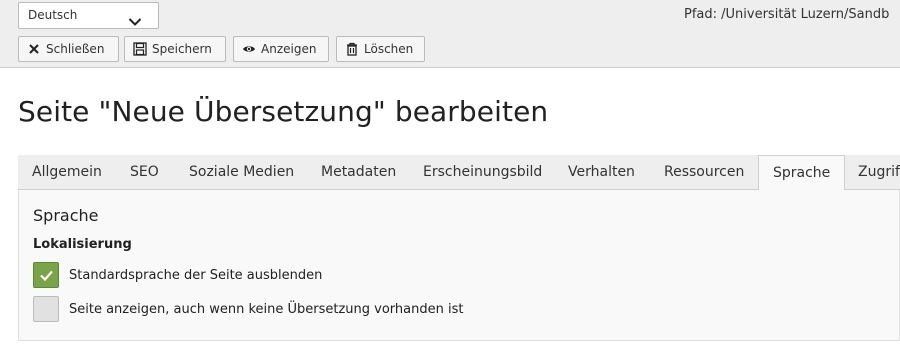 The height and width of the screenshot is (350, 900). I want to click on tab-soziale-medien: Soziale Medien, so click(241, 172).